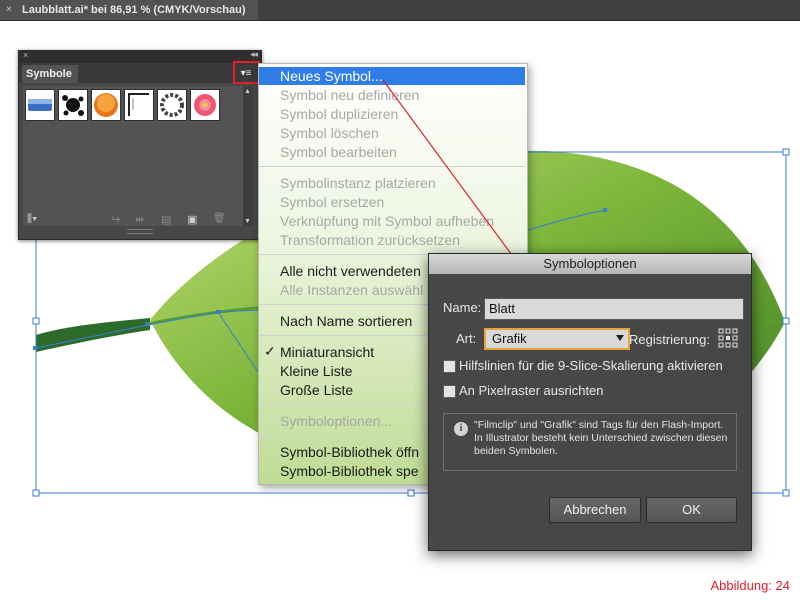 The width and height of the screenshot is (800, 600). I want to click on figure-caption: Abbildung: 24, so click(750, 585).